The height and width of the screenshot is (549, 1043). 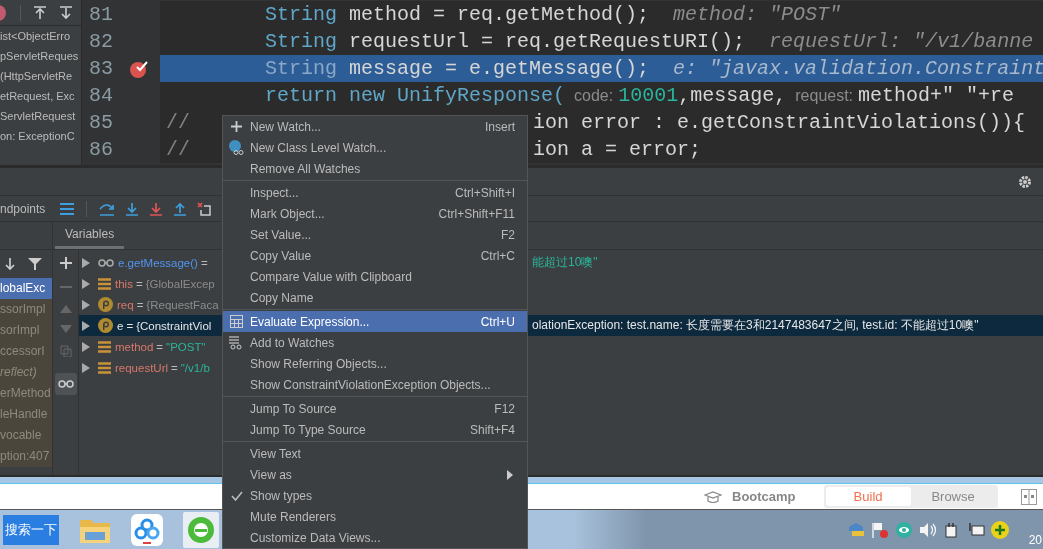 I want to click on menu-item: Inspect... Ctrl+Shift+I, so click(x=375, y=192).